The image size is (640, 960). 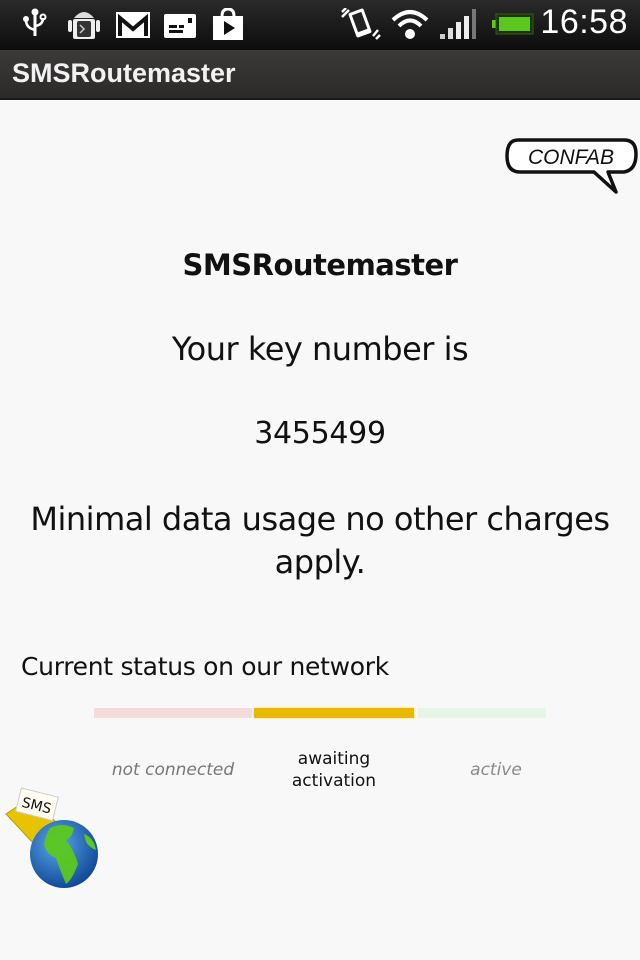 I want to click on clock: 16:58, so click(x=584, y=22).